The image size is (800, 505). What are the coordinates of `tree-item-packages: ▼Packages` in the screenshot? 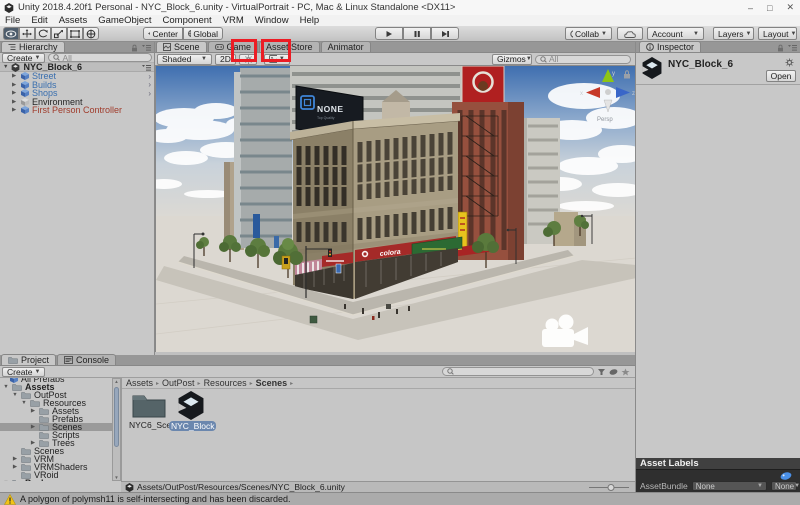 It's located at (56, 479).